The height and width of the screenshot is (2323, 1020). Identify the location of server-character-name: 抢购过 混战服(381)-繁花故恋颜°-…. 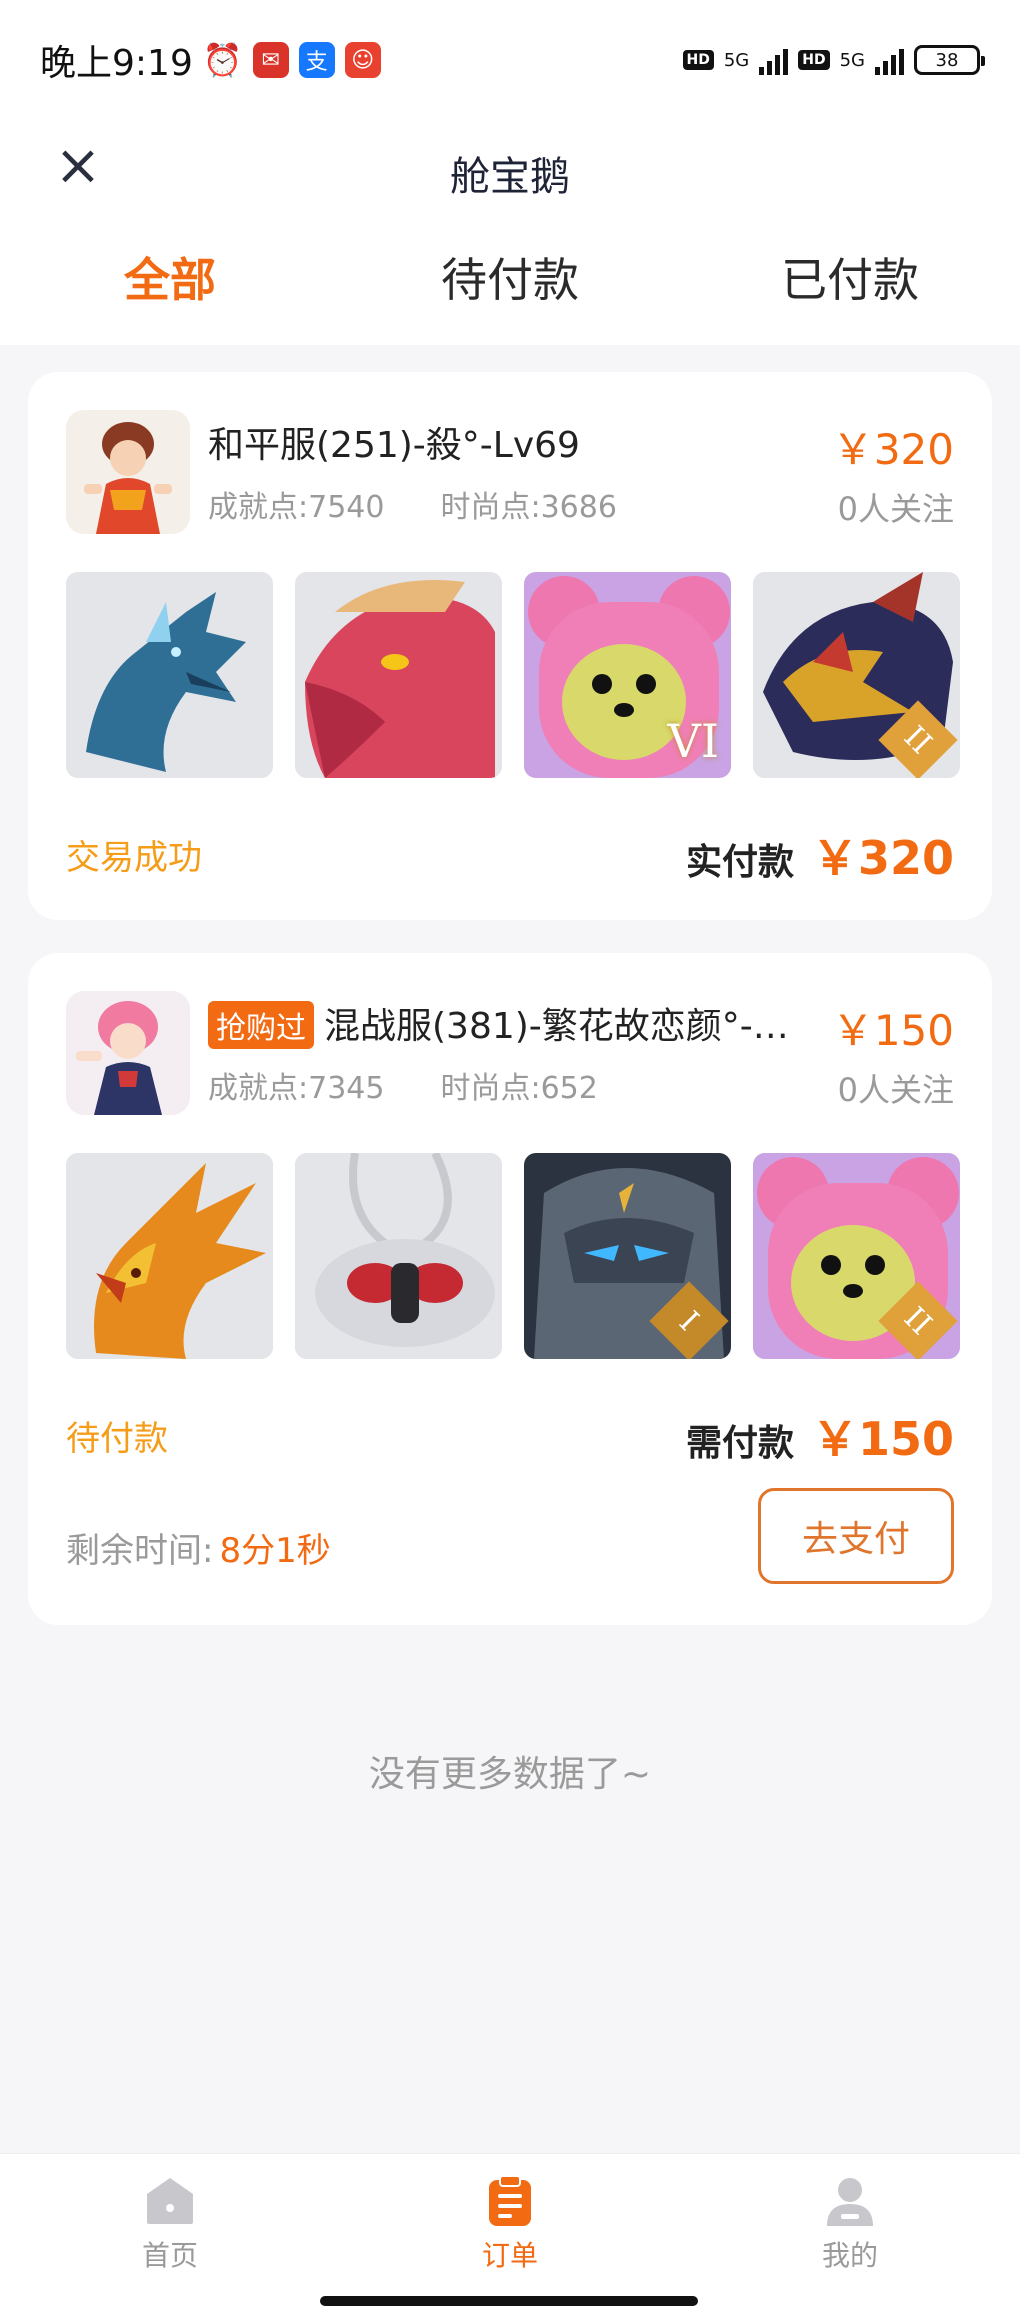
(503, 1023).